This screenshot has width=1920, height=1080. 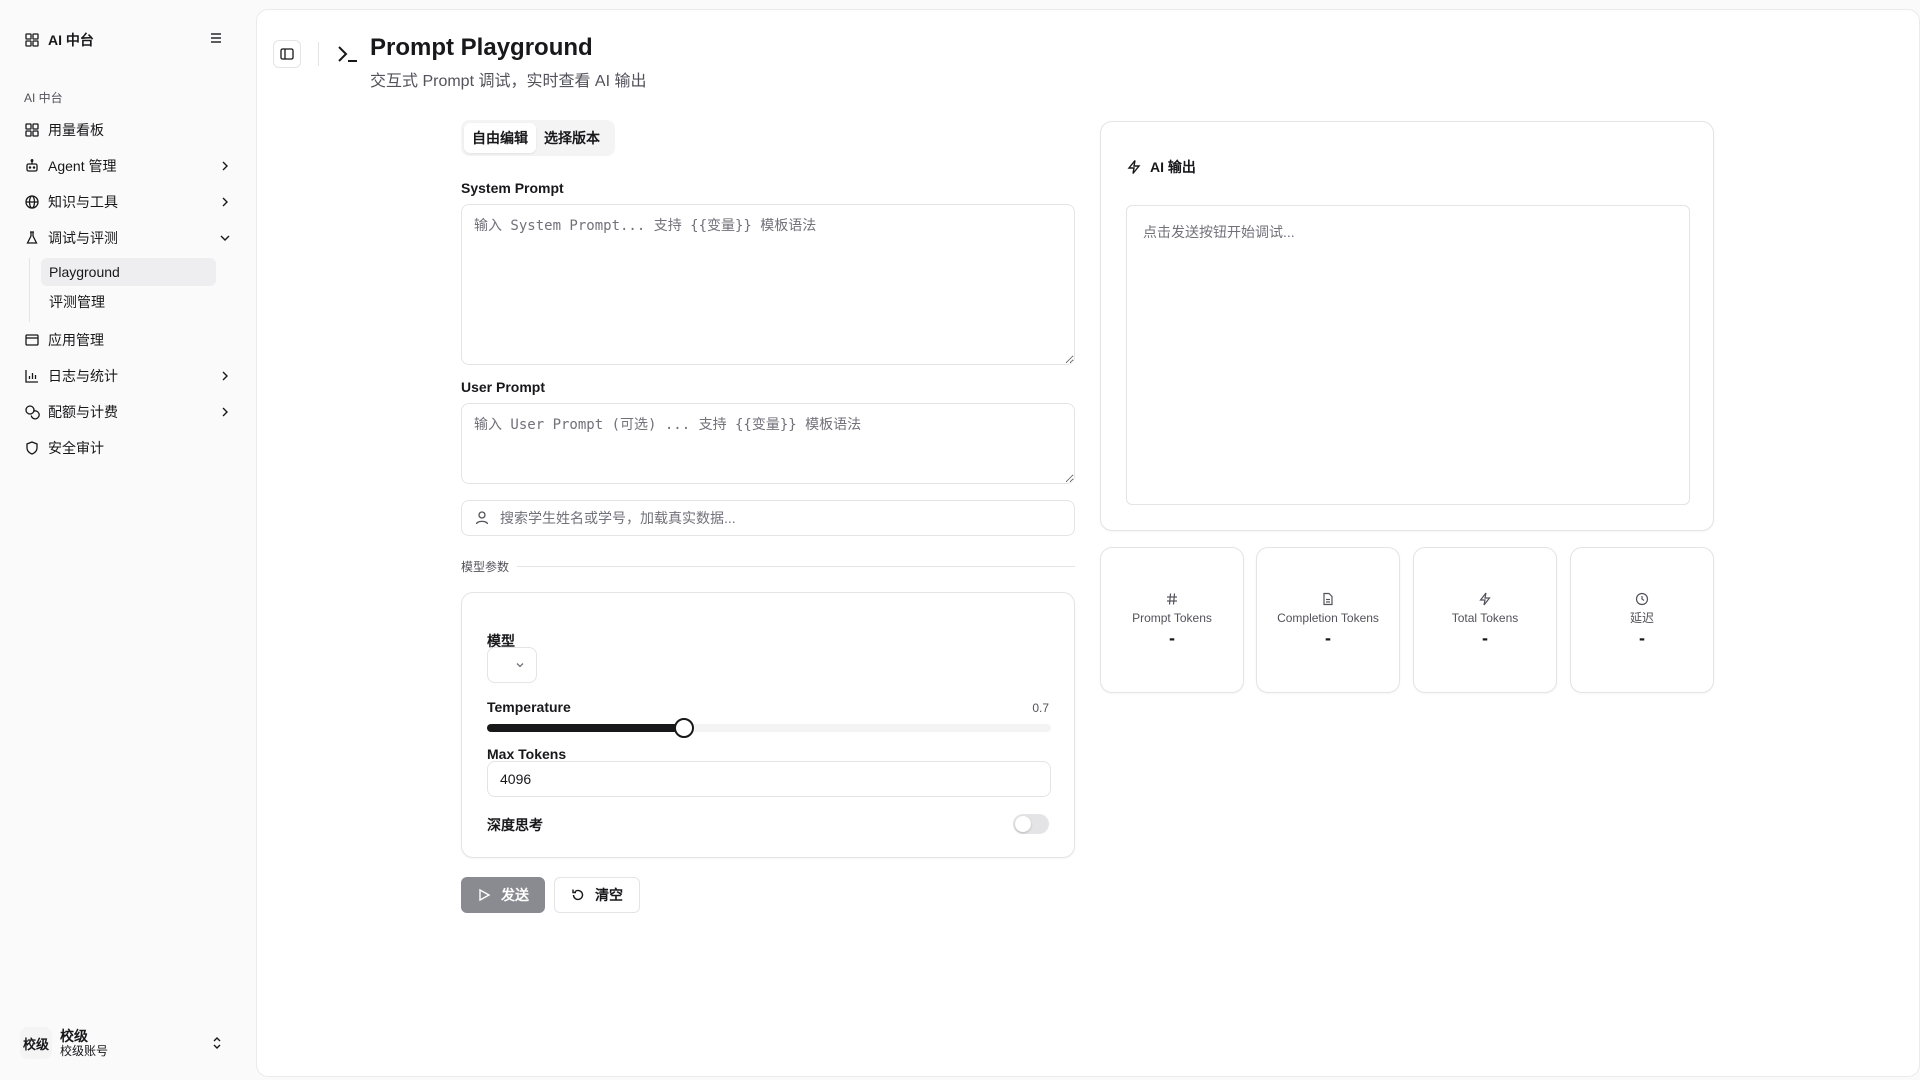 I want to click on menu-icon, so click(x=216, y=38).